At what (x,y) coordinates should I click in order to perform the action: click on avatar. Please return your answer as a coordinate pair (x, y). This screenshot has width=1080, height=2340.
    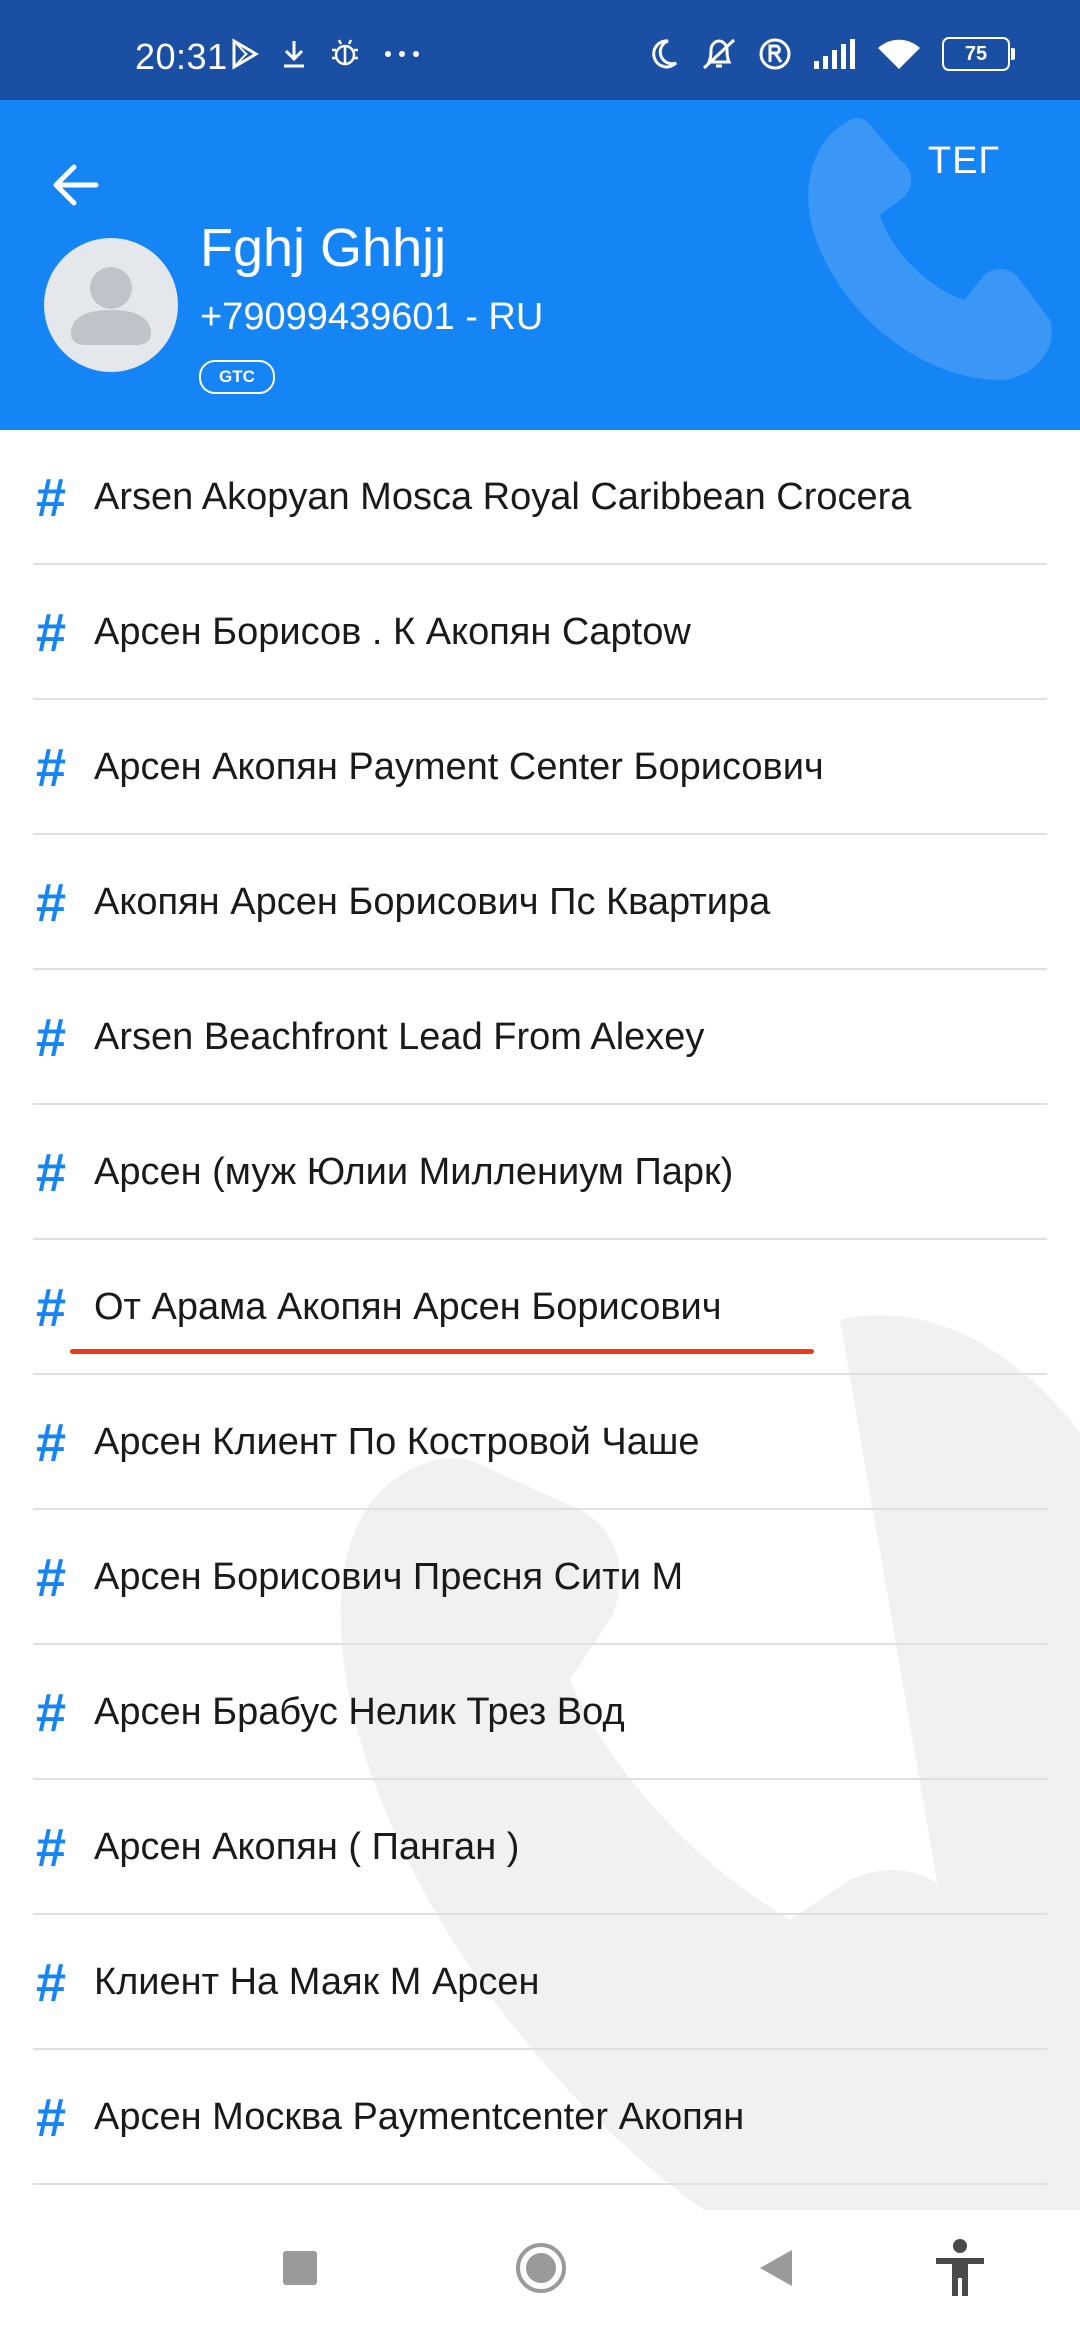
    Looking at the image, I should click on (111, 305).